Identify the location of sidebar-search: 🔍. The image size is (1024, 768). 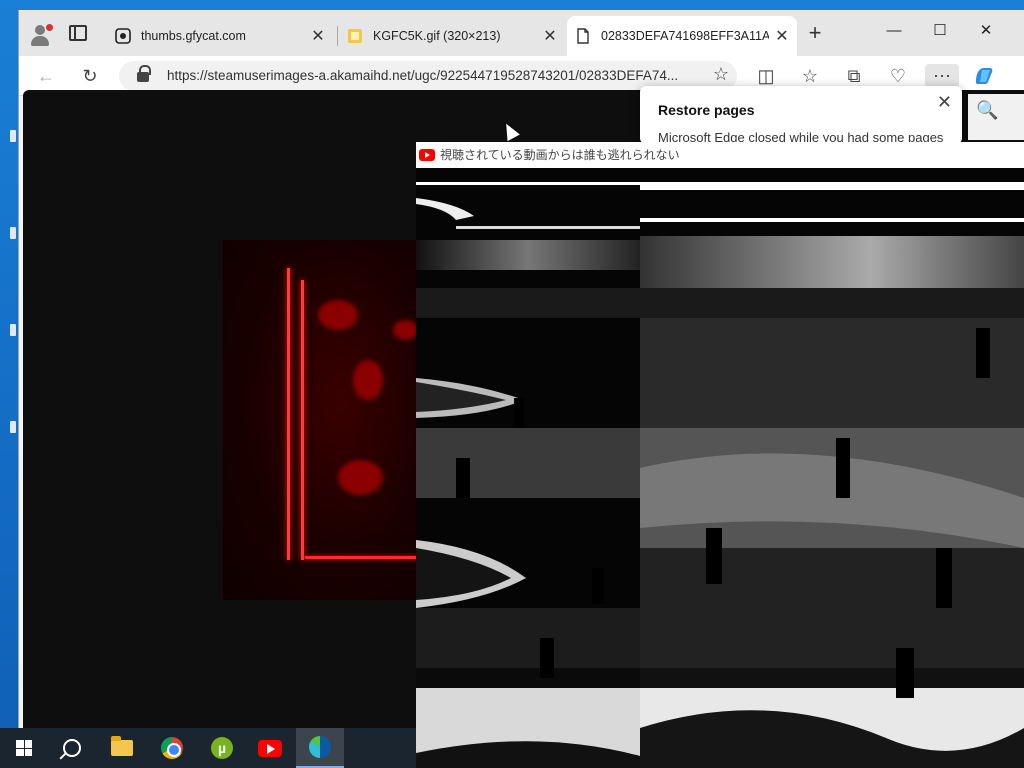
(996, 117).